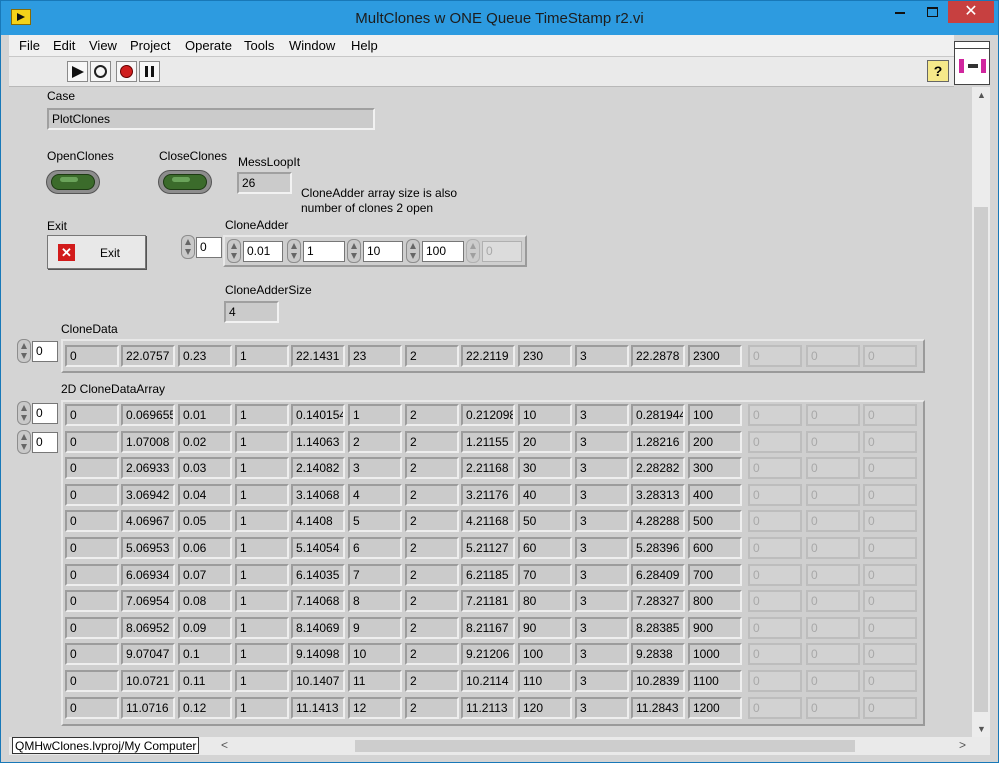 This screenshot has height=763, width=999. What do you see at coordinates (715, 707) in the screenshot?
I see `array-cell: 1200` at bounding box center [715, 707].